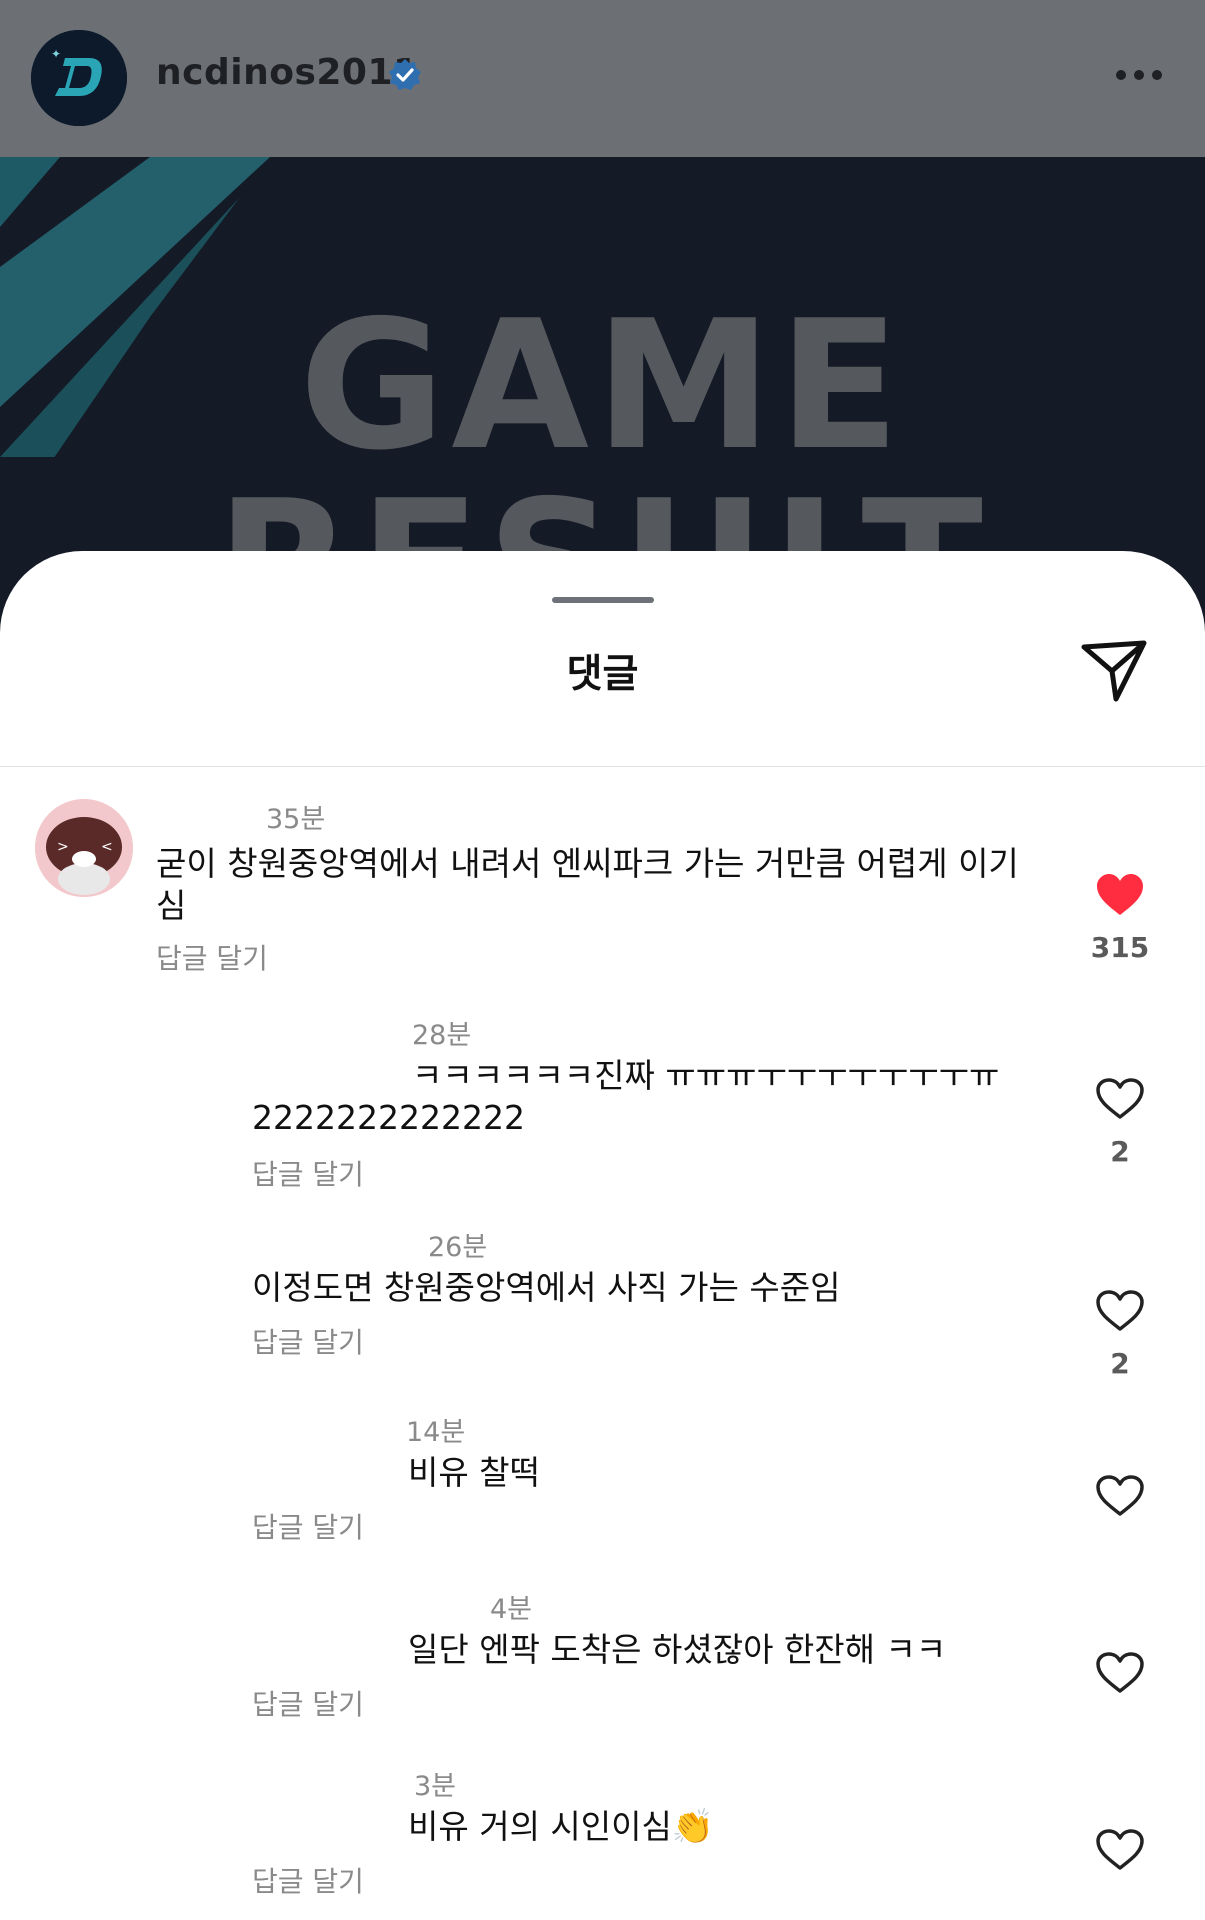 The height and width of the screenshot is (1920, 1205). I want to click on comment-time: 4분, so click(511, 1609).